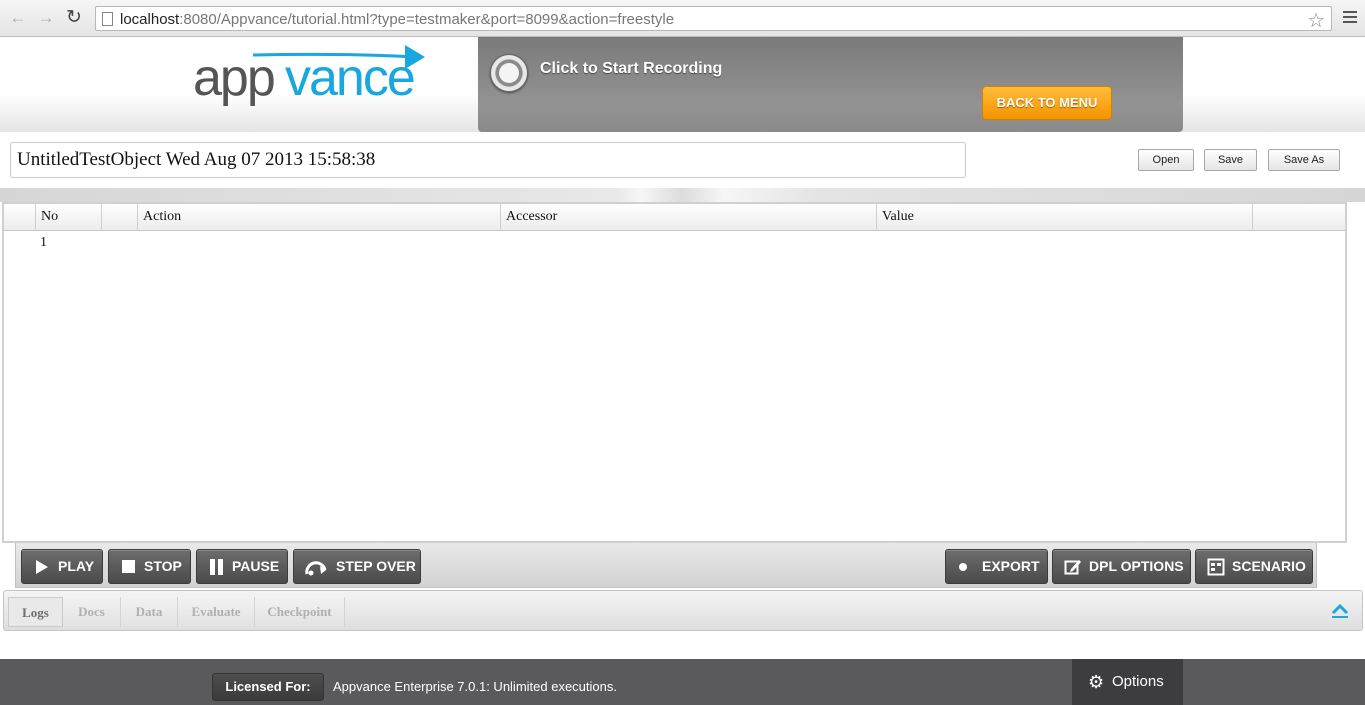 The width and height of the screenshot is (1365, 705). What do you see at coordinates (42, 567) in the screenshot?
I see `play-icon` at bounding box center [42, 567].